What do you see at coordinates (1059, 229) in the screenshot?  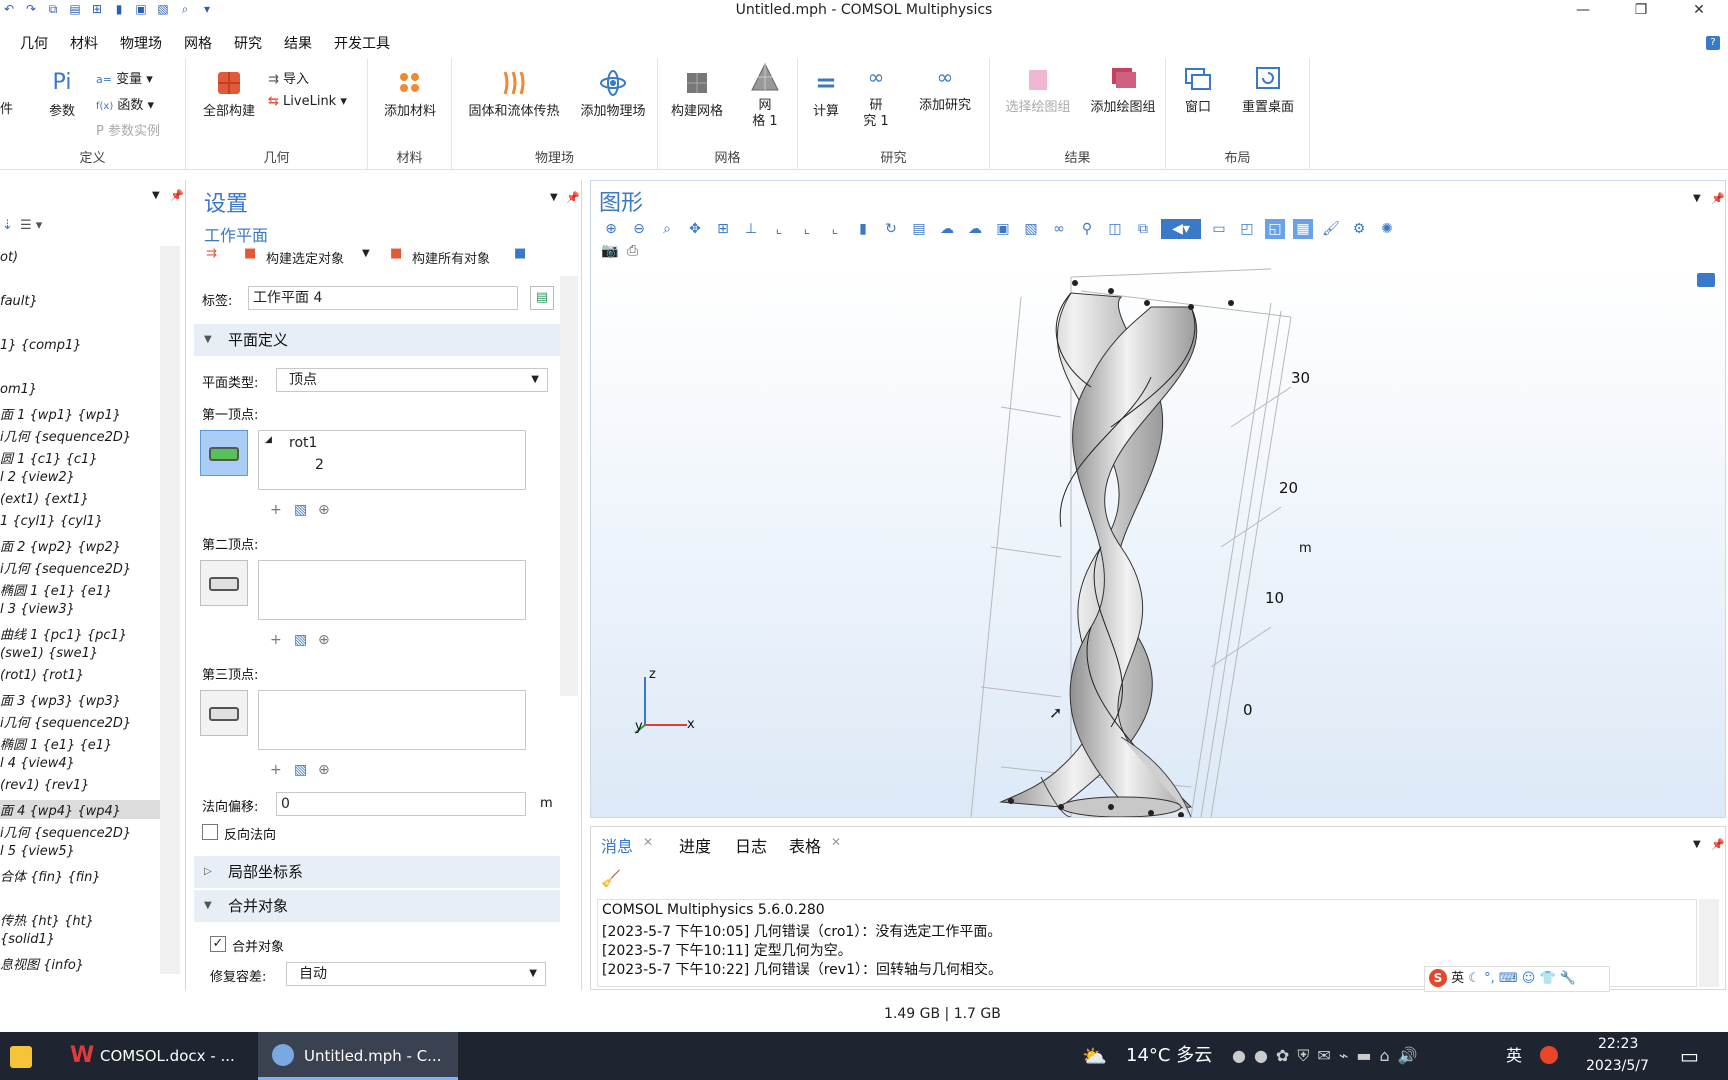 I see `link-icon: ∞` at bounding box center [1059, 229].